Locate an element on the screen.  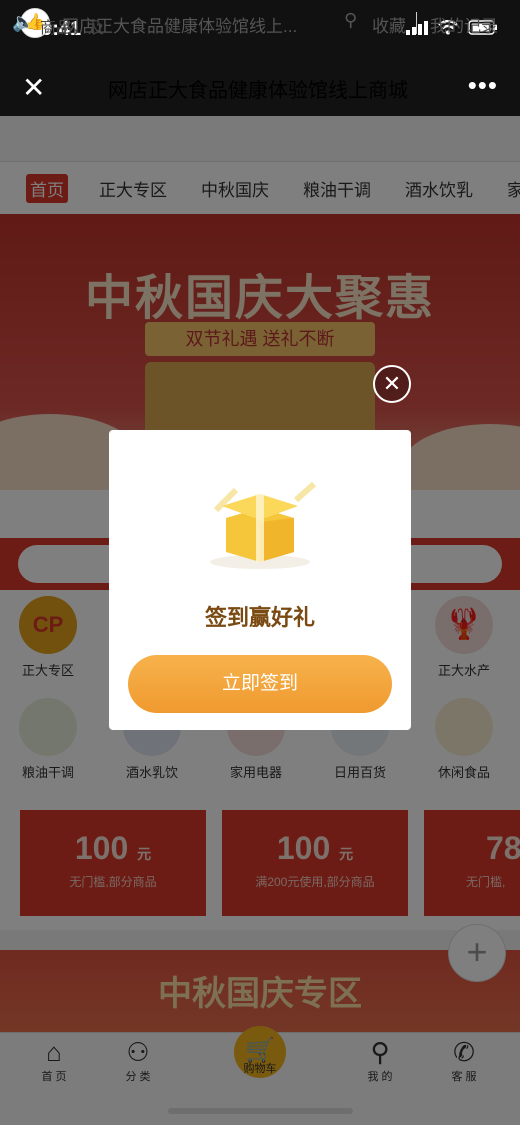
signal-icon is located at coordinates (417, 27).